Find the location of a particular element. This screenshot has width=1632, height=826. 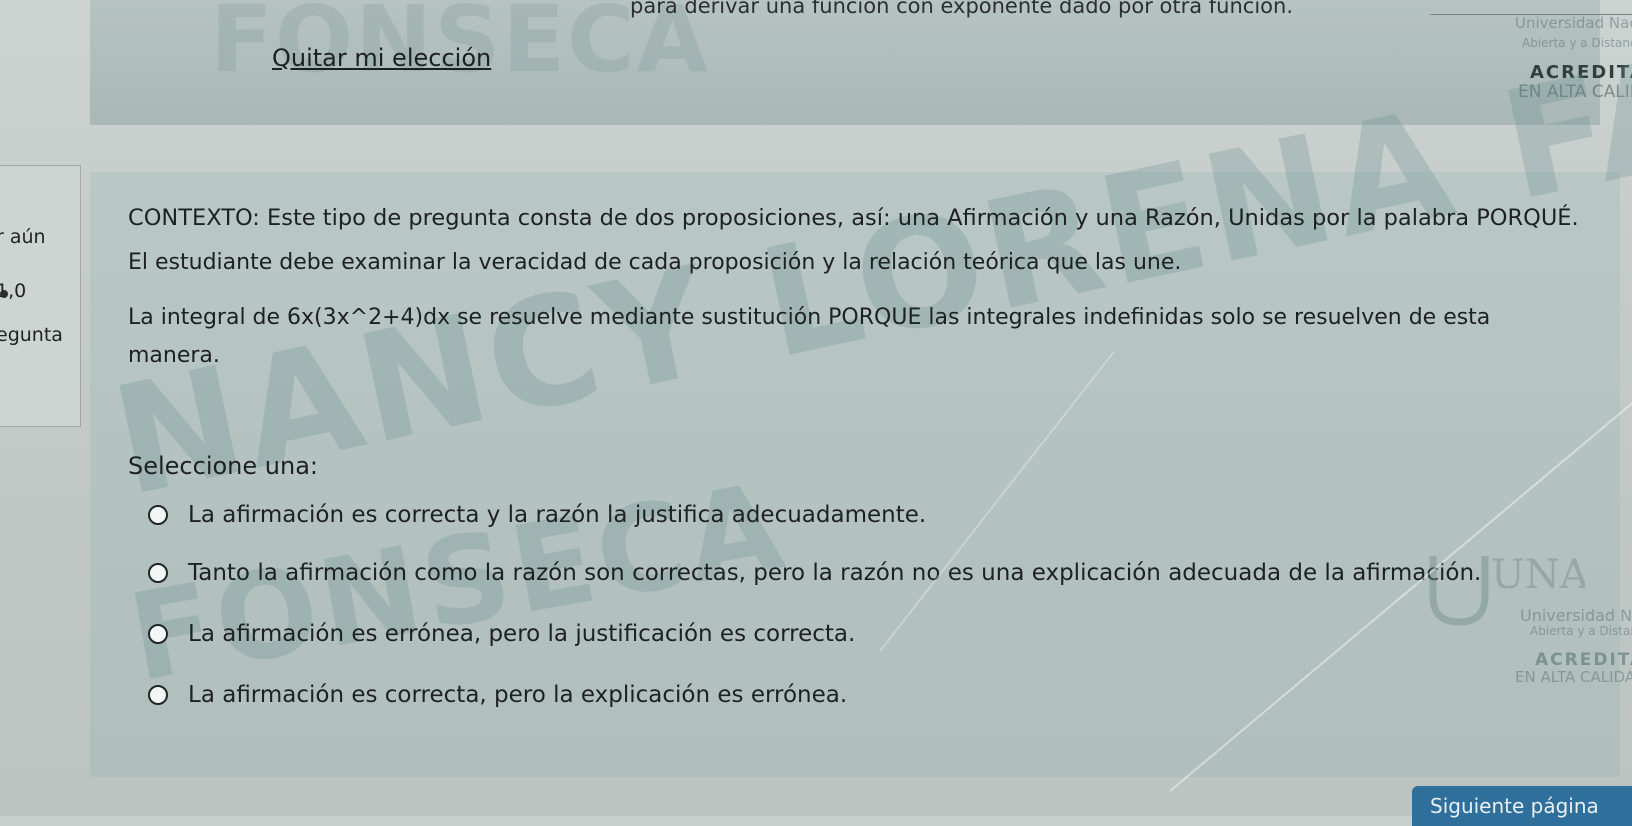

unad-logo: UNAD is located at coordinates (1507, 589).